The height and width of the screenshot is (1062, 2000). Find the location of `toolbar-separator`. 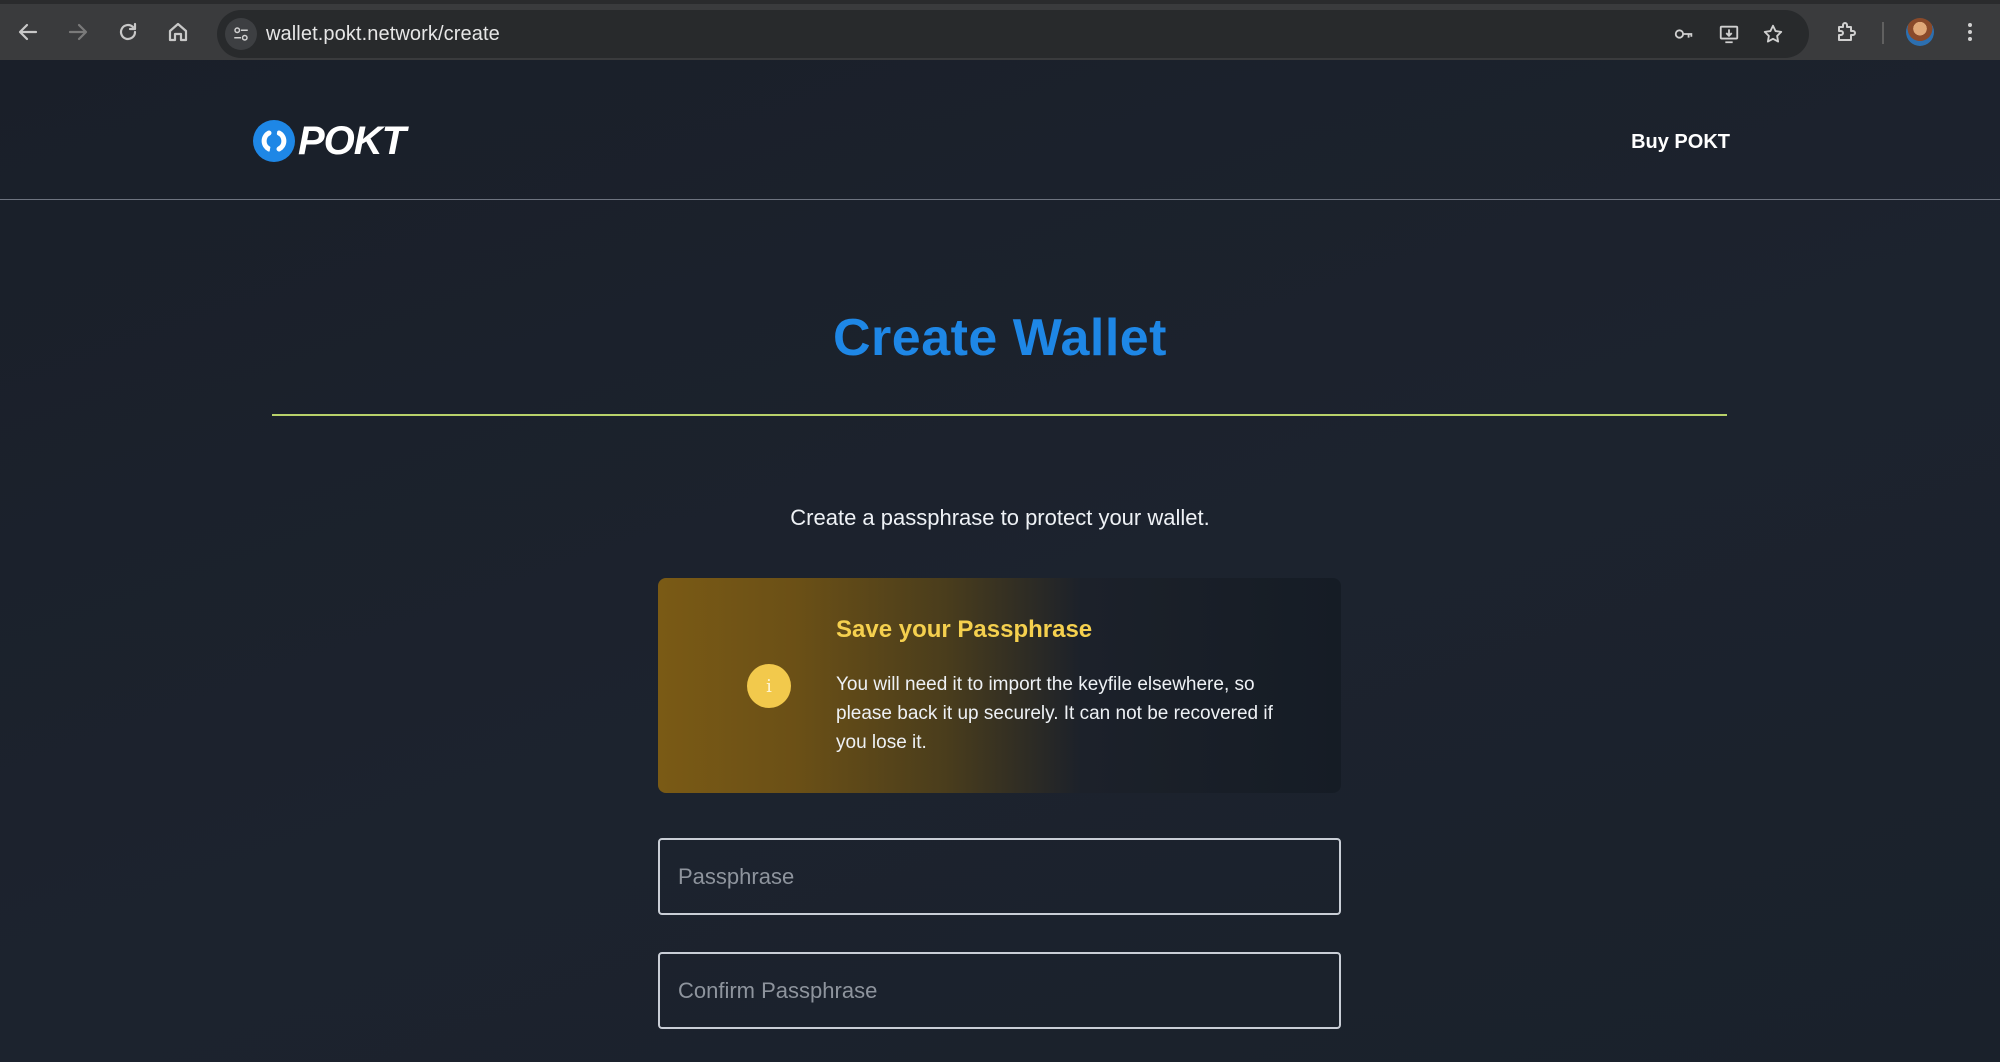

toolbar-separator is located at coordinates (1883, 33).